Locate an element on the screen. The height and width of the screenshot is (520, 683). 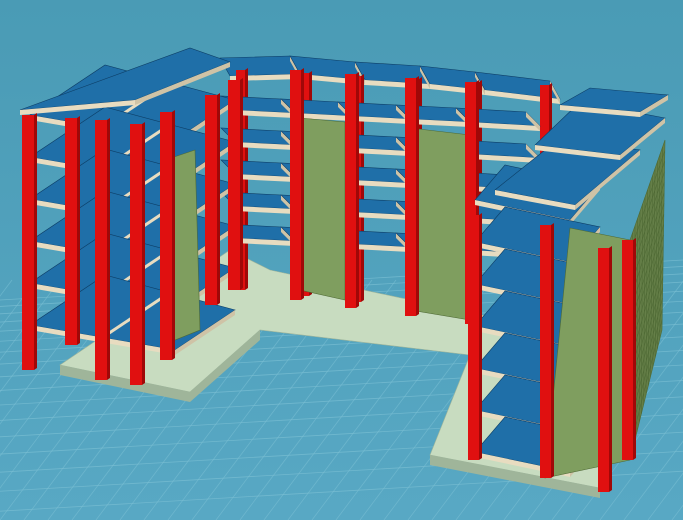
roof-slab-top is located at coordinates (260, 66).